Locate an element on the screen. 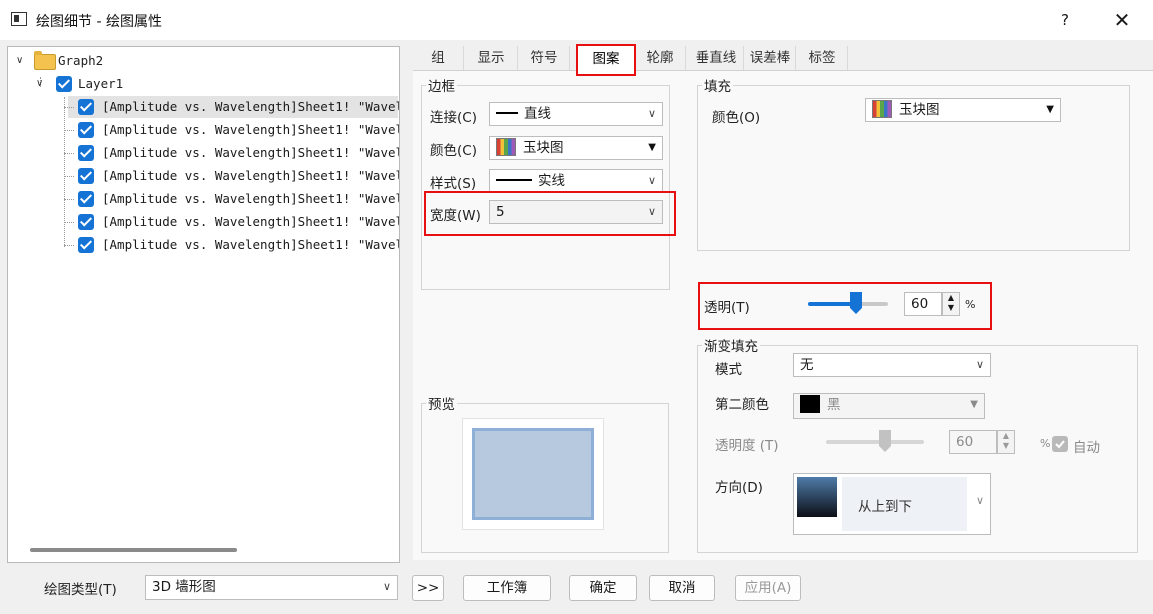  horizontal-scrollbar is located at coordinates (133, 550).